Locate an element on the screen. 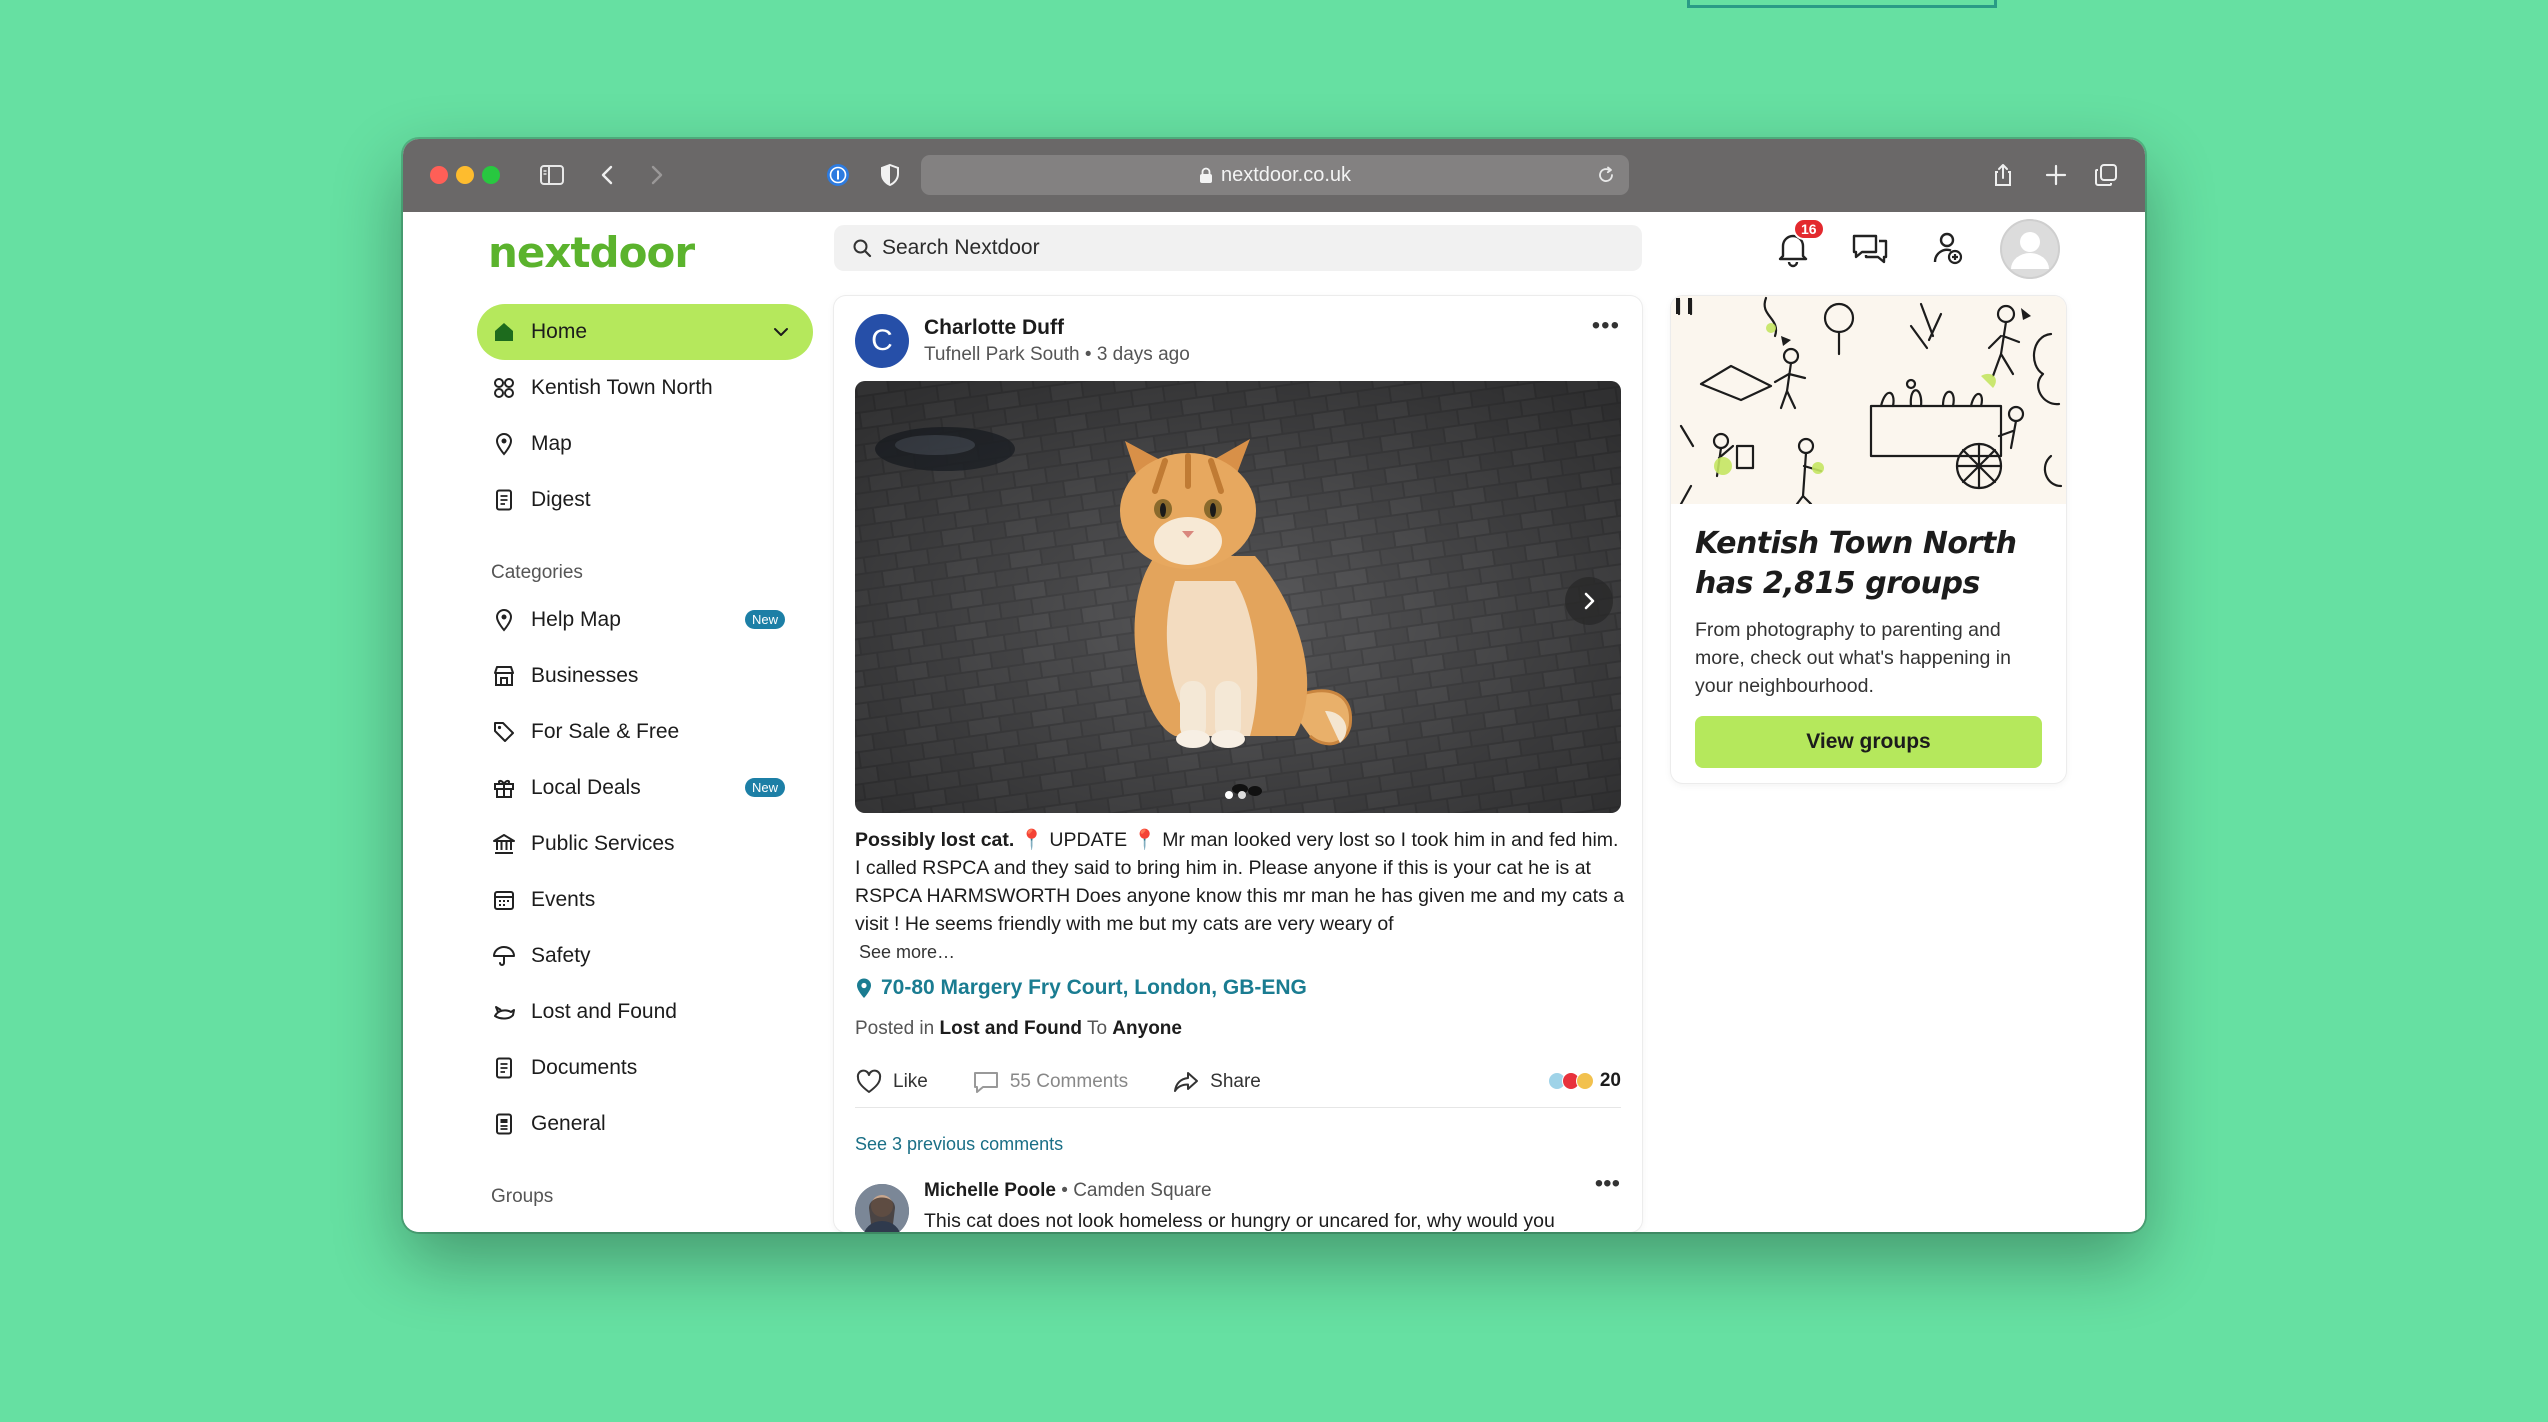  like-button: Like is located at coordinates (891, 1082).